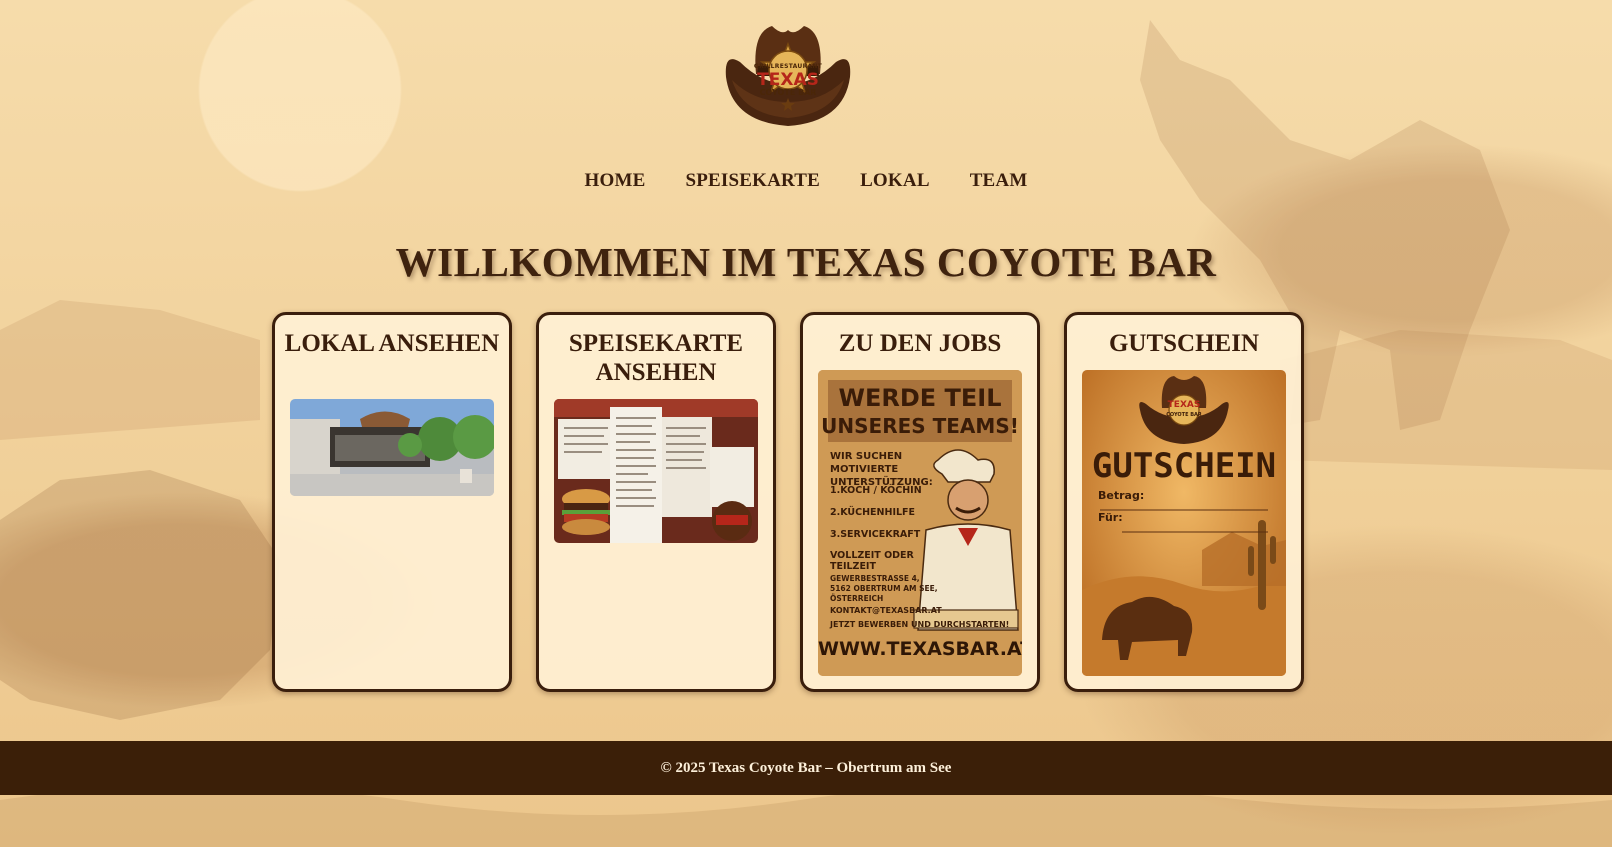 The image size is (1612, 847). What do you see at coordinates (875, 578) in the screenshot?
I see `poster-address-1: GEWERBESTRASSE 4,` at bounding box center [875, 578].